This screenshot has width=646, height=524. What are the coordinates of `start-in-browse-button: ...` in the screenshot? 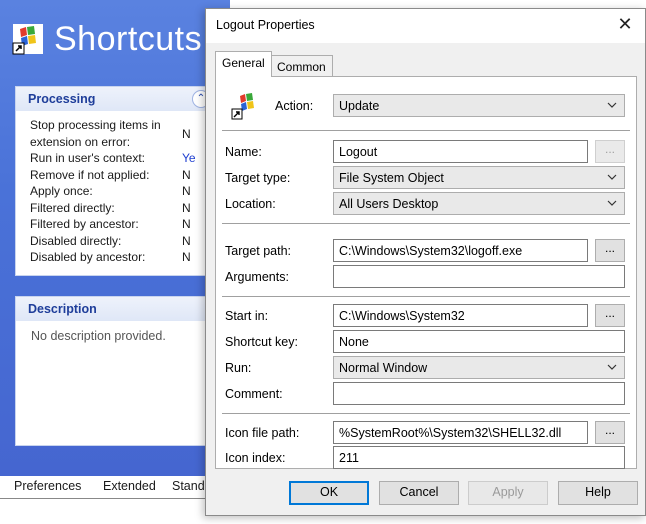 It's located at (610, 315).